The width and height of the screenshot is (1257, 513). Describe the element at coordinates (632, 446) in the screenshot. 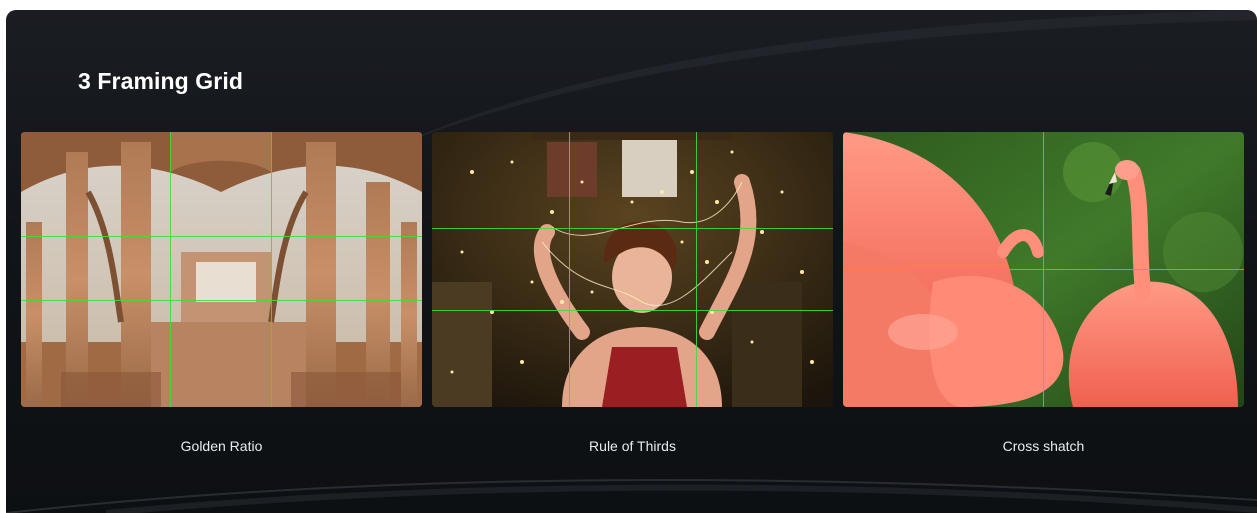

I see `rule-of-thirds-caption: Rule of Thirds` at that location.